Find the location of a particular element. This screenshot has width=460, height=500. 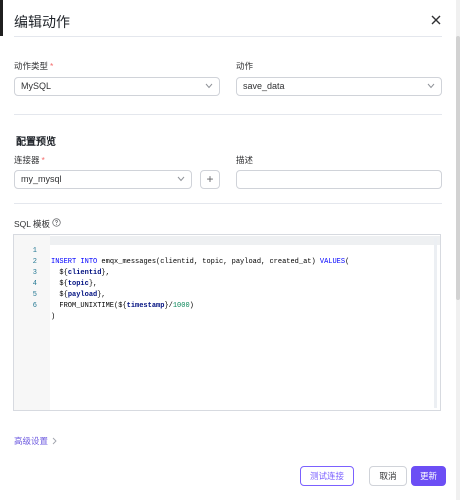

action-select: save_data is located at coordinates (339, 86).